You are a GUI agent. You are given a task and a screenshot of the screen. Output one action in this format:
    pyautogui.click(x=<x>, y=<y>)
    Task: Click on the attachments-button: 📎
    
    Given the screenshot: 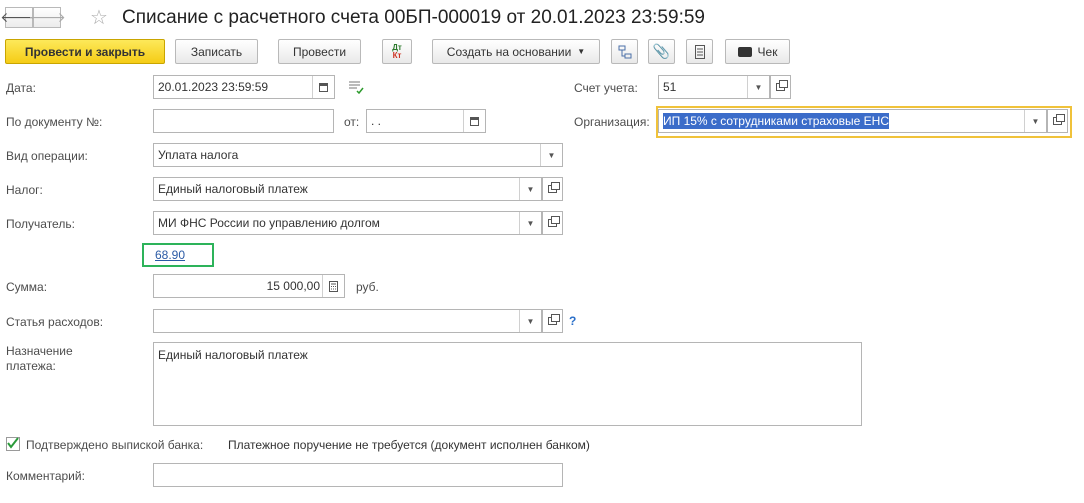 What is the action you would take?
    pyautogui.click(x=661, y=51)
    